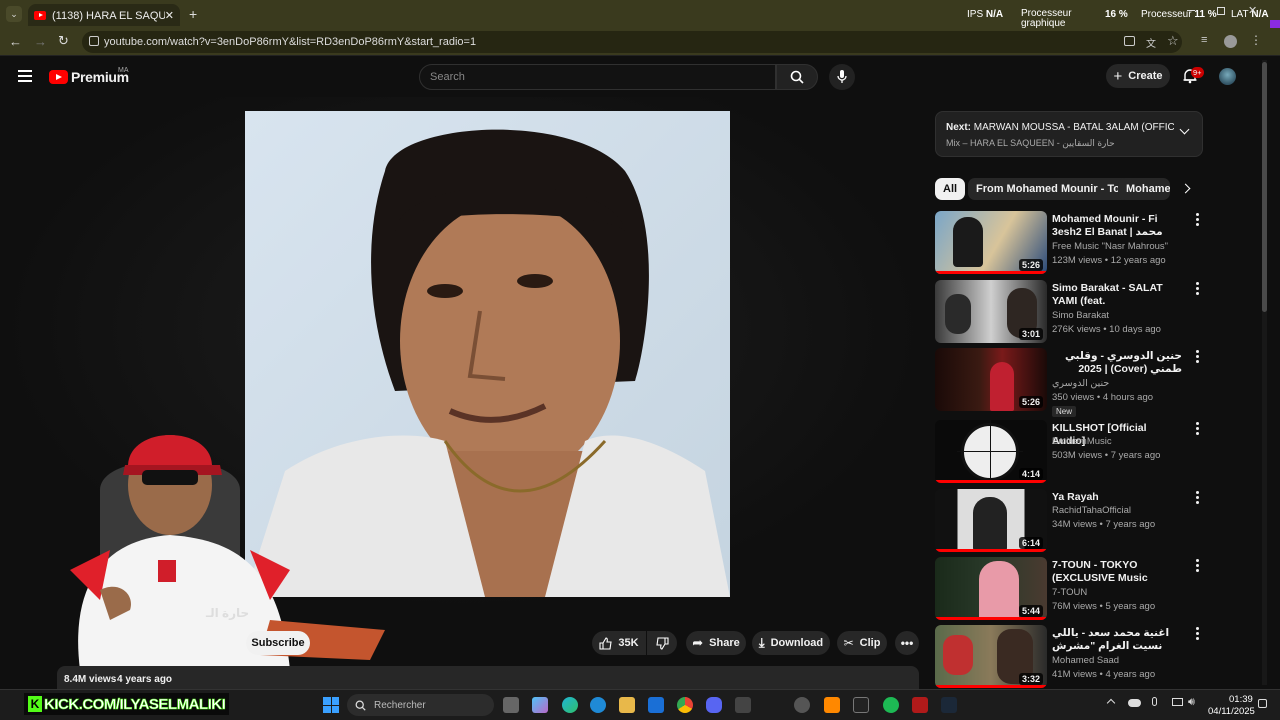 The width and height of the screenshot is (1280, 720). Describe the element at coordinates (1030, 402) in the screenshot. I see `duration-badge: 5:26` at that location.